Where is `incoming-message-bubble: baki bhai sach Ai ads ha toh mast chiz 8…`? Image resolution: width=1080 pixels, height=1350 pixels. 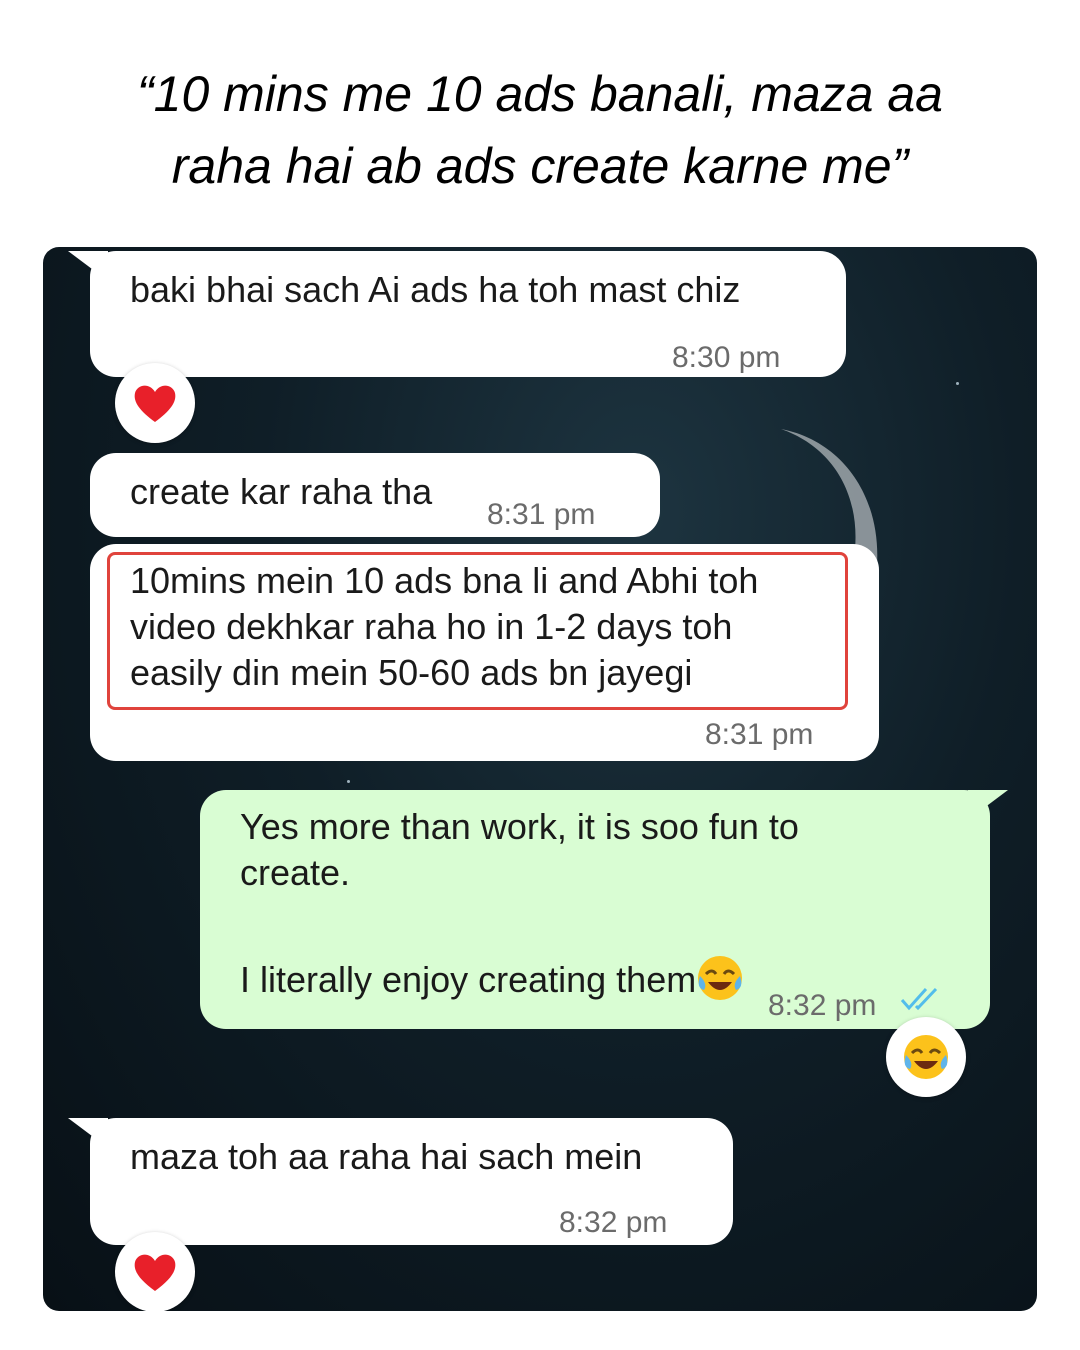 incoming-message-bubble: baki bhai sach Ai ads ha toh mast chiz 8… is located at coordinates (457, 314).